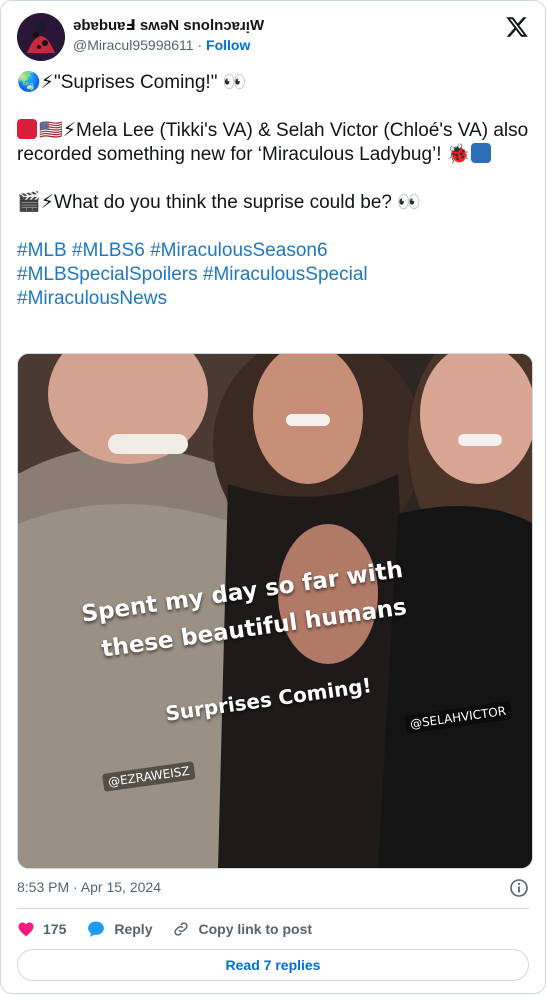  What do you see at coordinates (41, 929) in the screenshot?
I see `like-button: 175` at bounding box center [41, 929].